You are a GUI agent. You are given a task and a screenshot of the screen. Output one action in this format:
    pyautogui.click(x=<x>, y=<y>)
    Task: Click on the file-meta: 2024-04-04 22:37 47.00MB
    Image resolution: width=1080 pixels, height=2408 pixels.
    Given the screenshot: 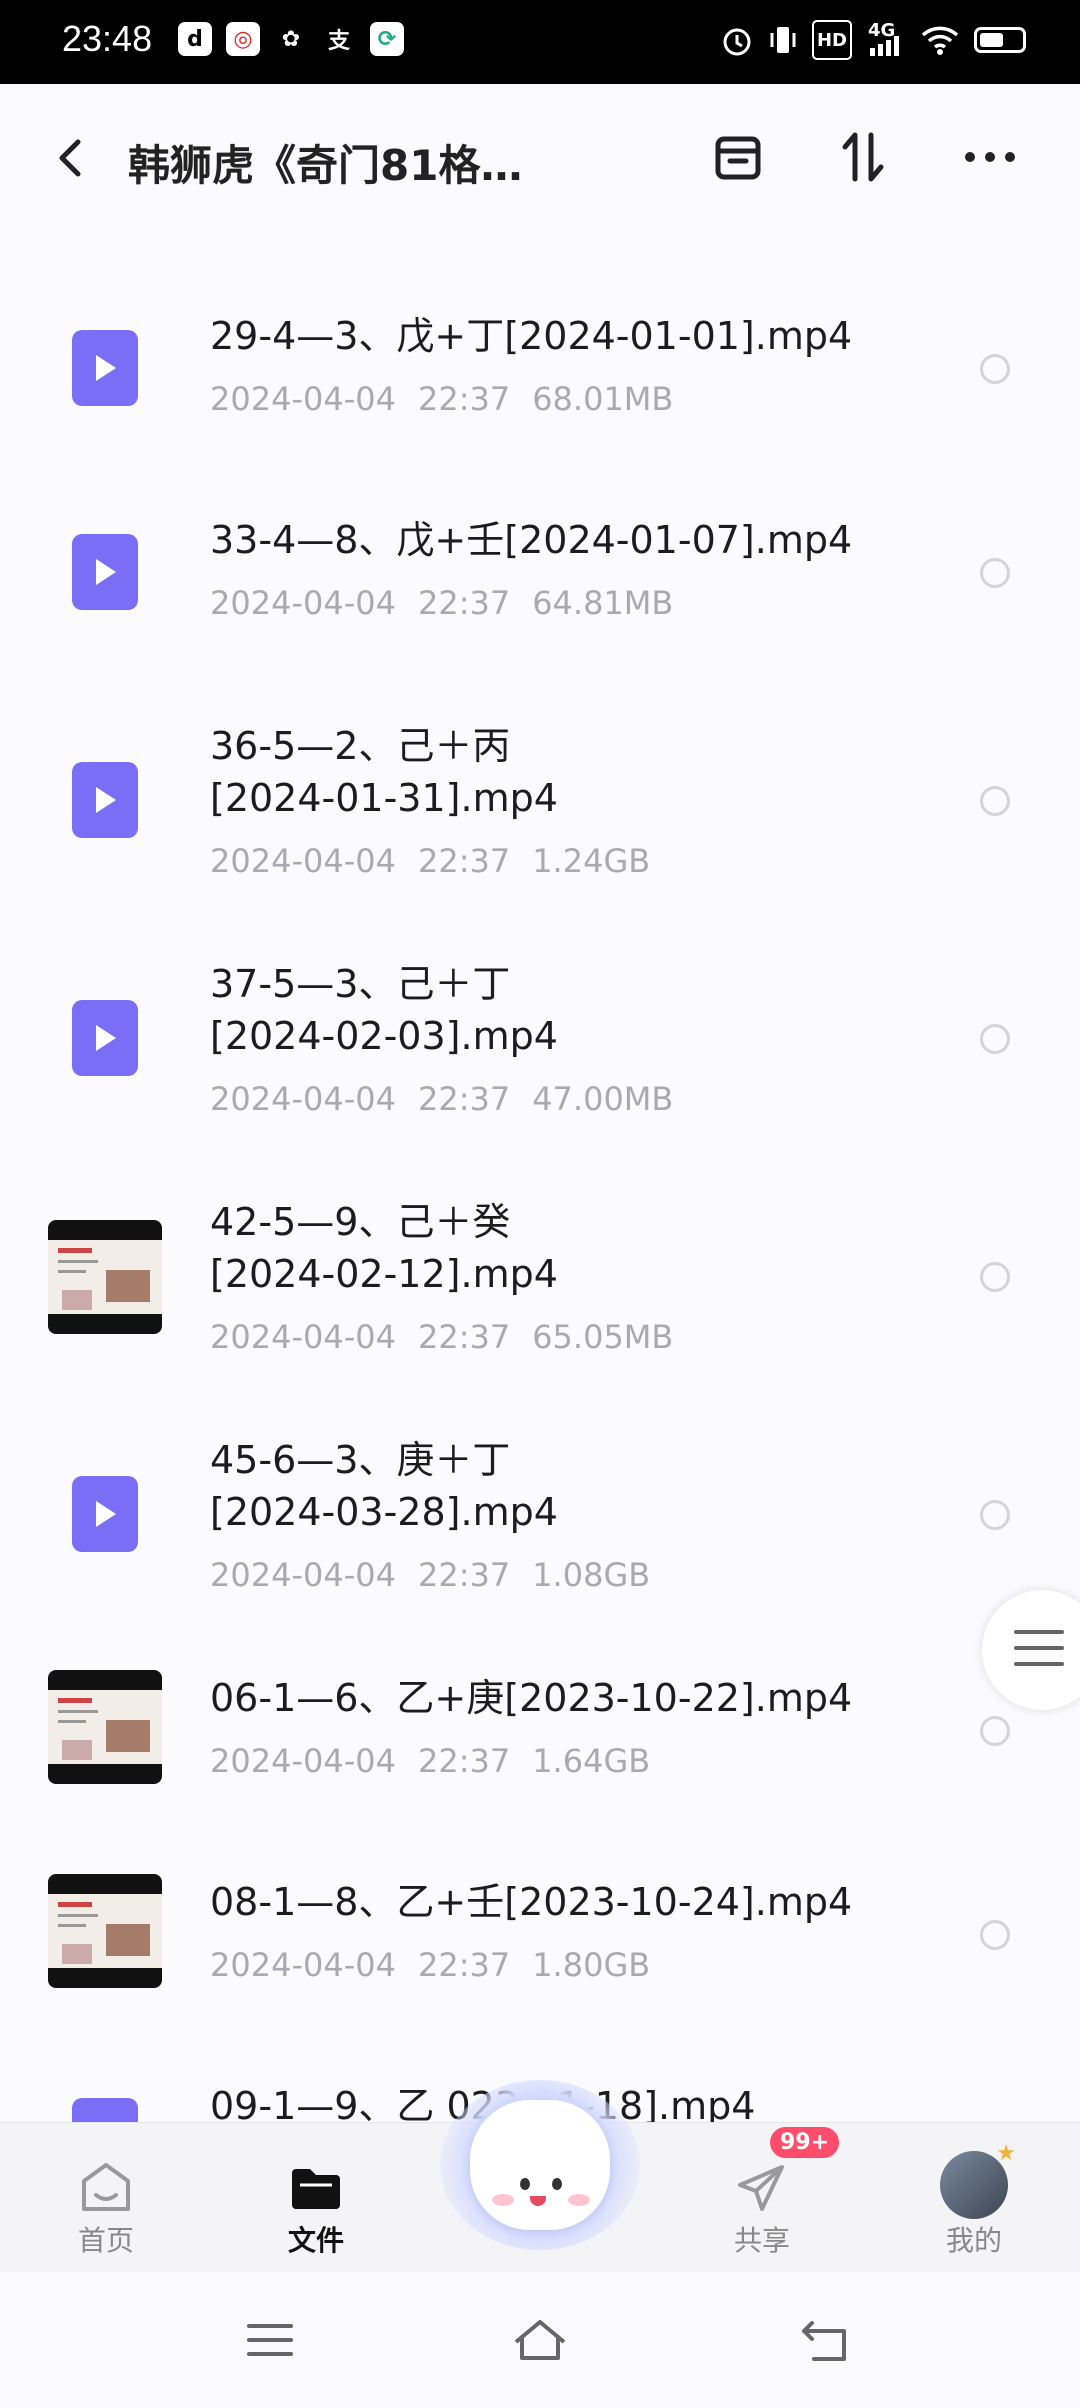 What is the action you would take?
    pyautogui.click(x=452, y=1099)
    